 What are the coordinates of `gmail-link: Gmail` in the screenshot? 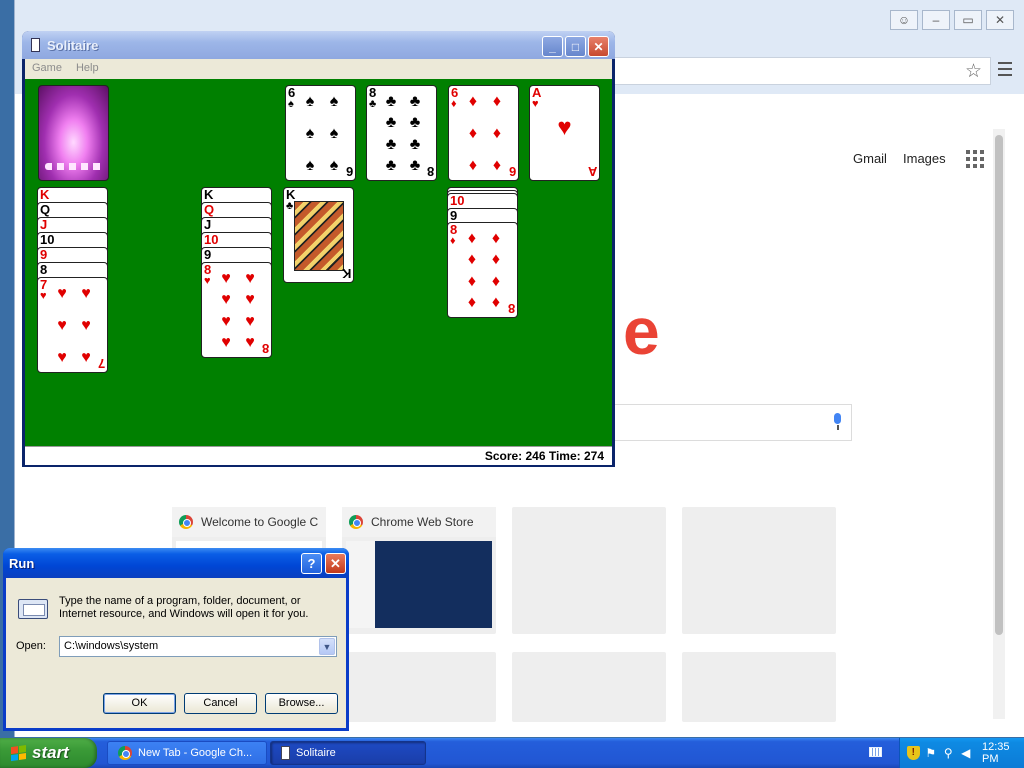 It's located at (870, 158).